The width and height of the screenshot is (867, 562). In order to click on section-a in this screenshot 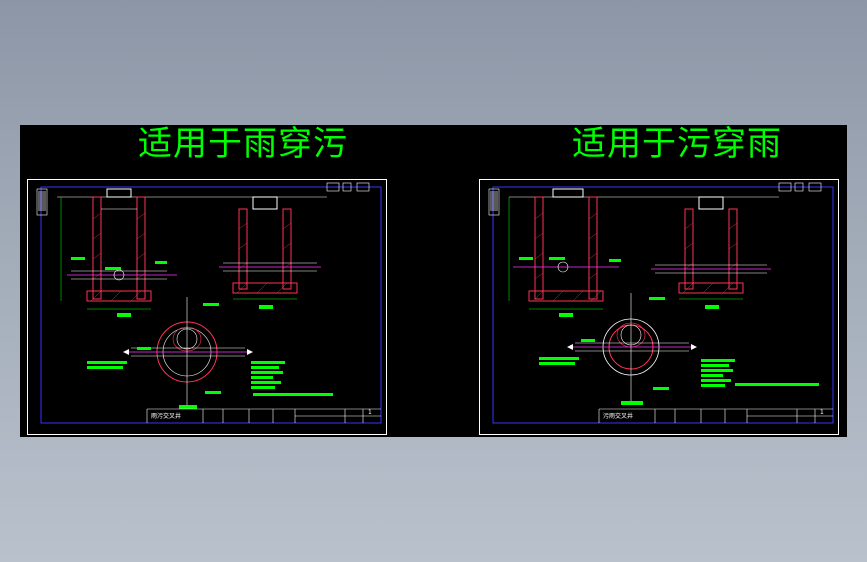, I will do `click(119, 245)`.